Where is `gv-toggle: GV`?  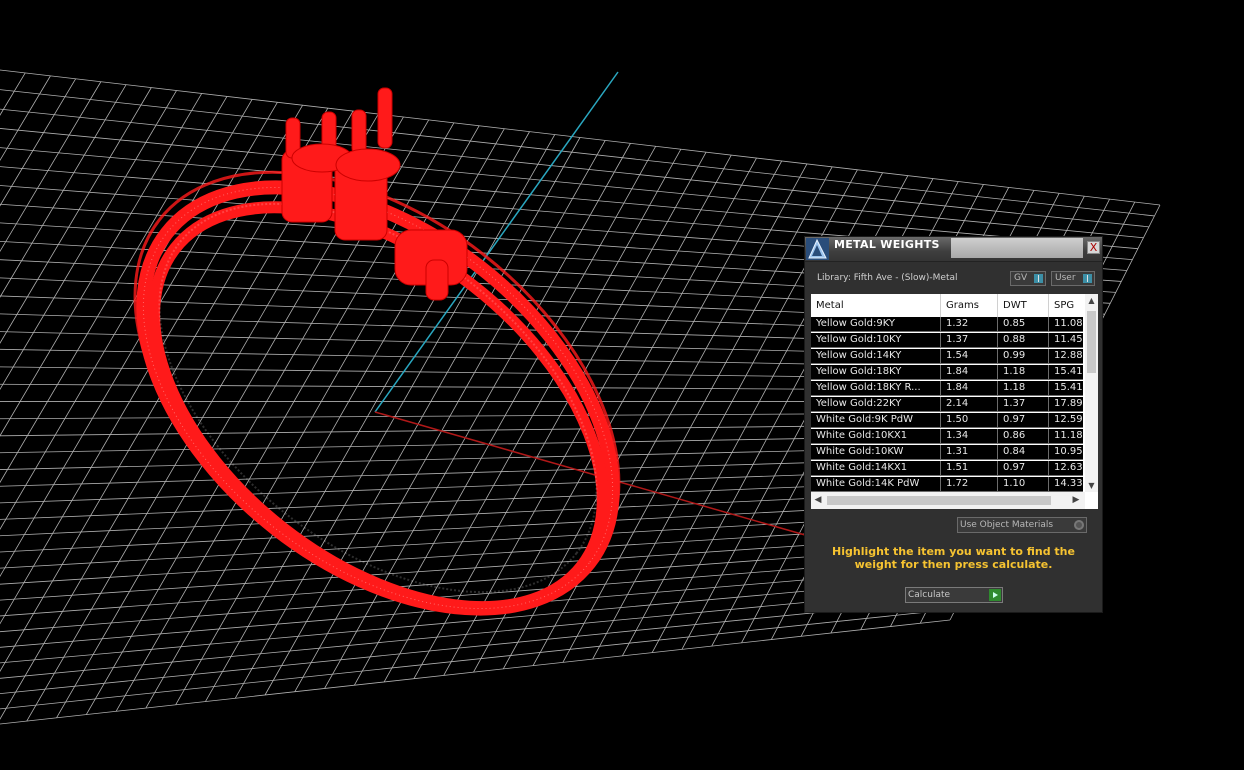 gv-toggle: GV is located at coordinates (1028, 278).